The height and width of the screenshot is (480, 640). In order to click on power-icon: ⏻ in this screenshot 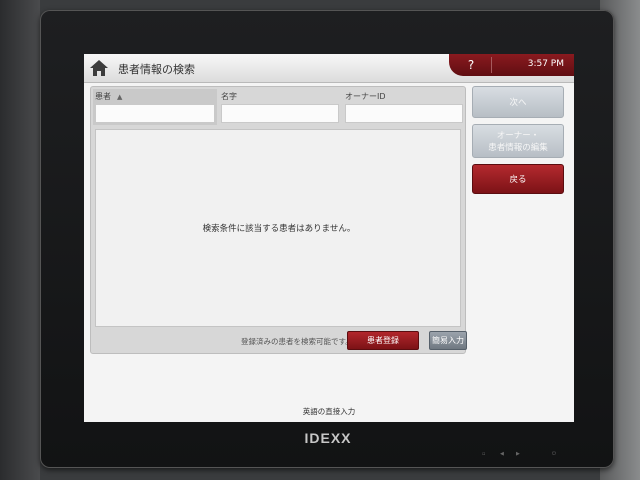, I will do `click(554, 454)`.